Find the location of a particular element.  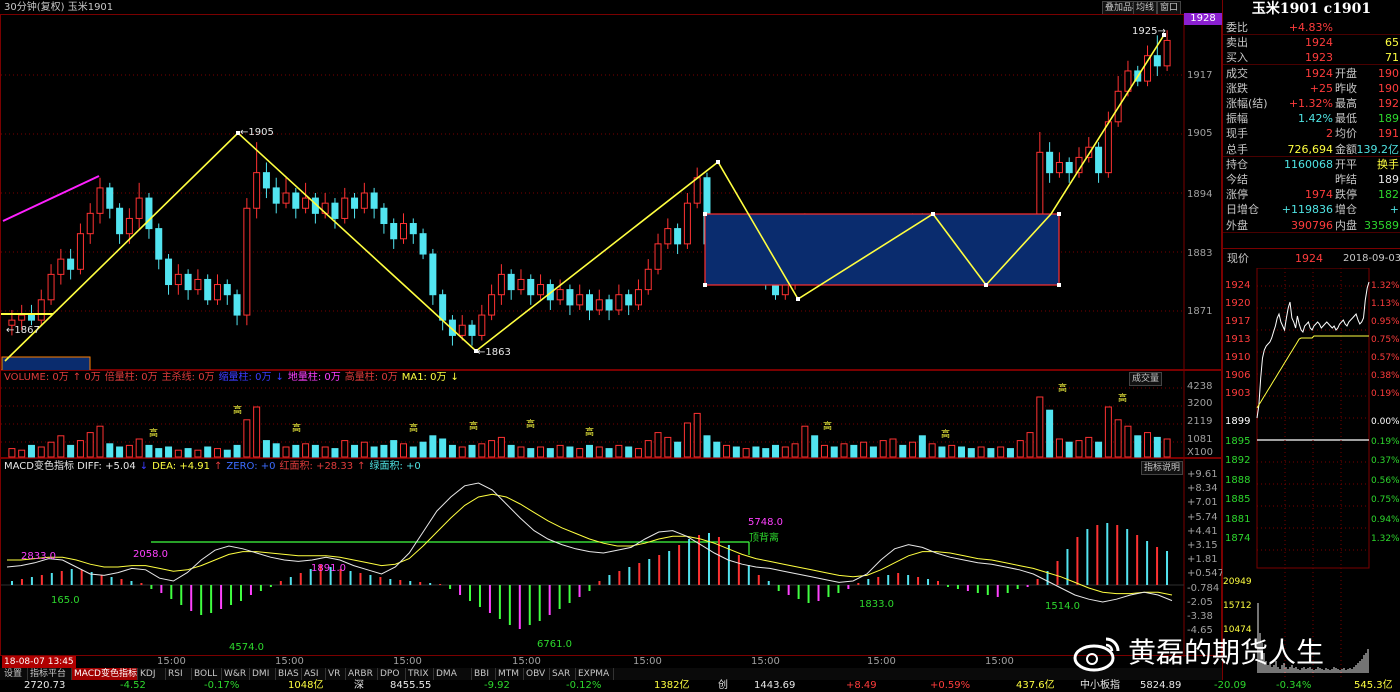

intraday-price-axis-label: 1899 is located at coordinates (1238, 421).